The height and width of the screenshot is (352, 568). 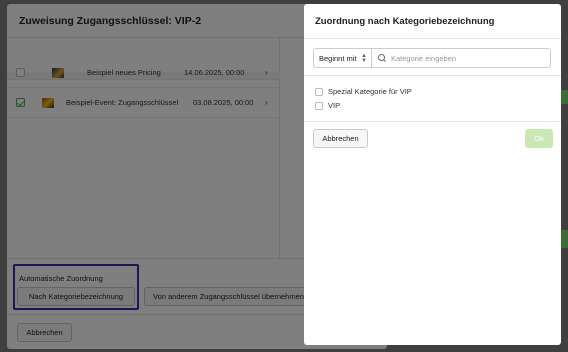 I want to click on ok-button: Ok, so click(x=539, y=138).